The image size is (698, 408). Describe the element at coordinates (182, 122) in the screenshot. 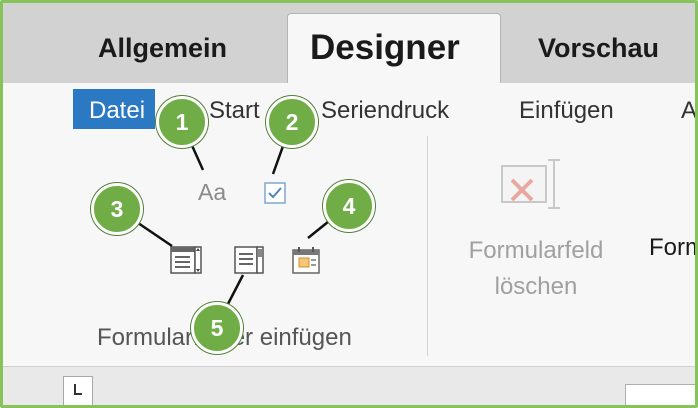

I see `callout-marker-1: 1` at that location.